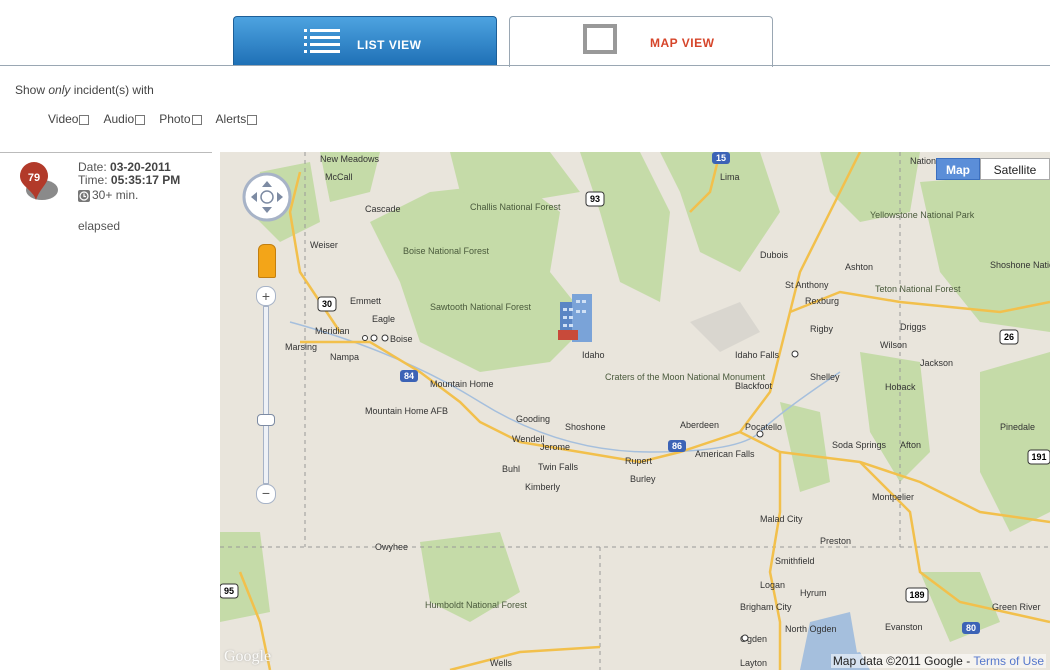 The height and width of the screenshot is (670, 1050). I want to click on svg-text: 80, so click(971, 628).